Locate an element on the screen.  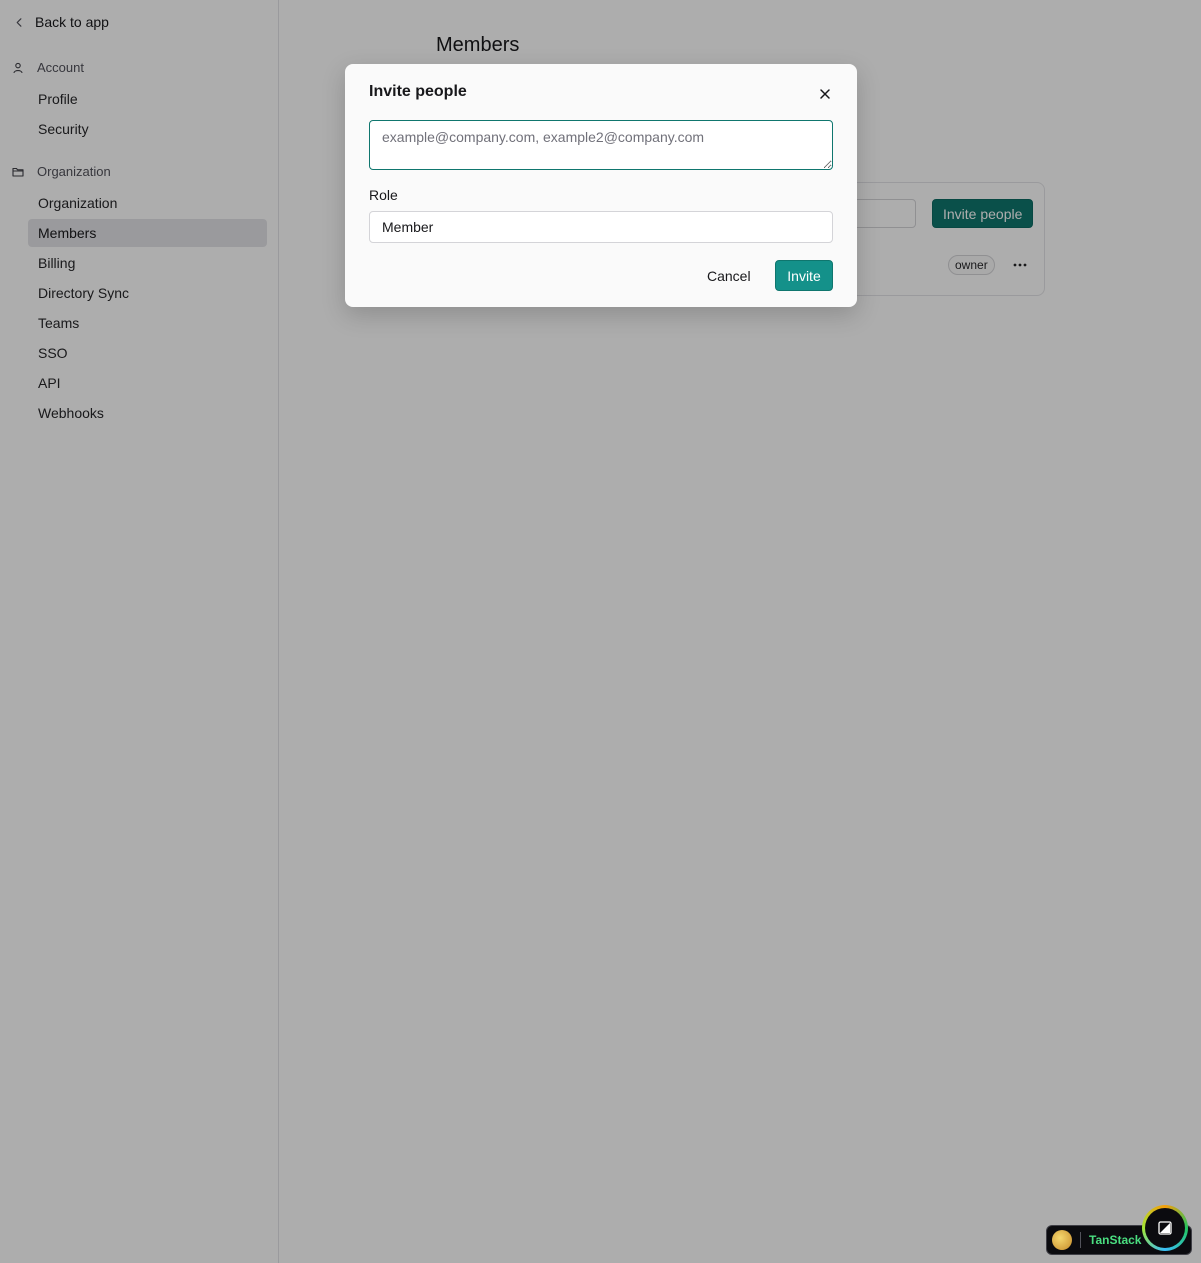
close-icon is located at coordinates (825, 94).